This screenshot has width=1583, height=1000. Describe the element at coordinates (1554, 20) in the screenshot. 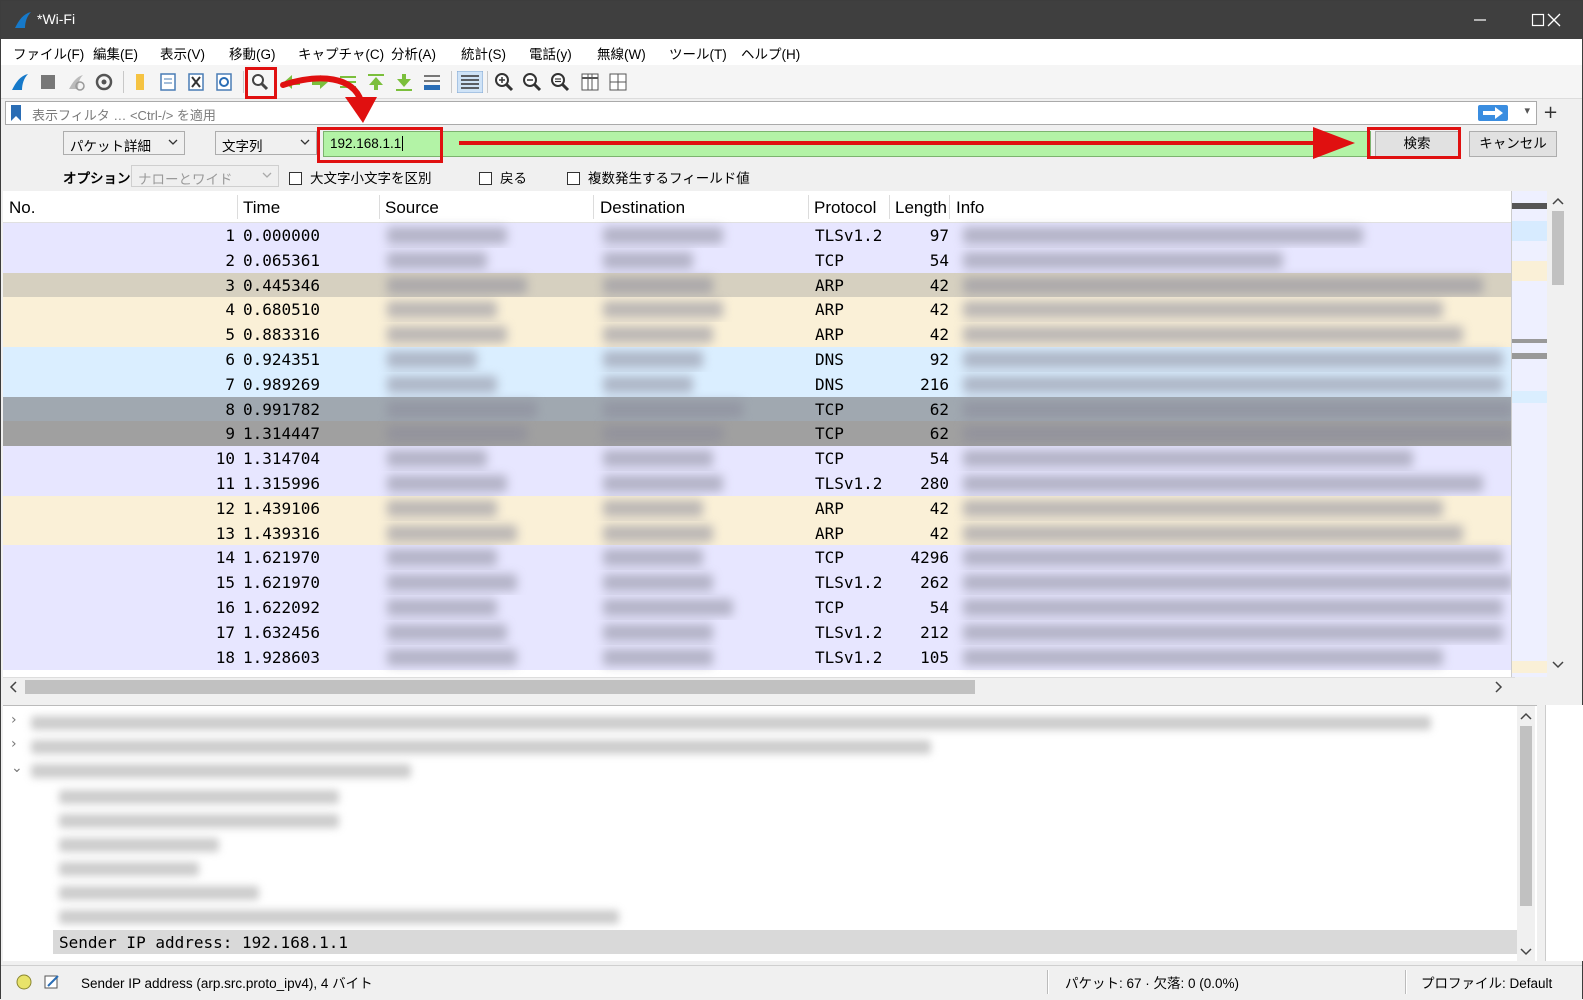

I see `close-button` at that location.